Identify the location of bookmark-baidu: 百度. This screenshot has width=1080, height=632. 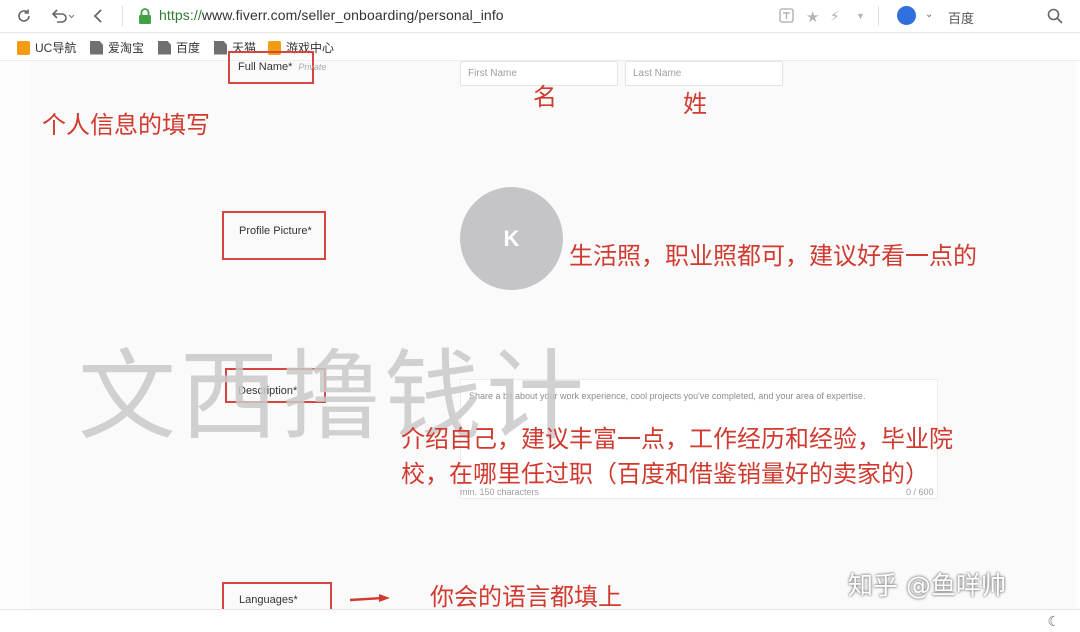
(179, 47).